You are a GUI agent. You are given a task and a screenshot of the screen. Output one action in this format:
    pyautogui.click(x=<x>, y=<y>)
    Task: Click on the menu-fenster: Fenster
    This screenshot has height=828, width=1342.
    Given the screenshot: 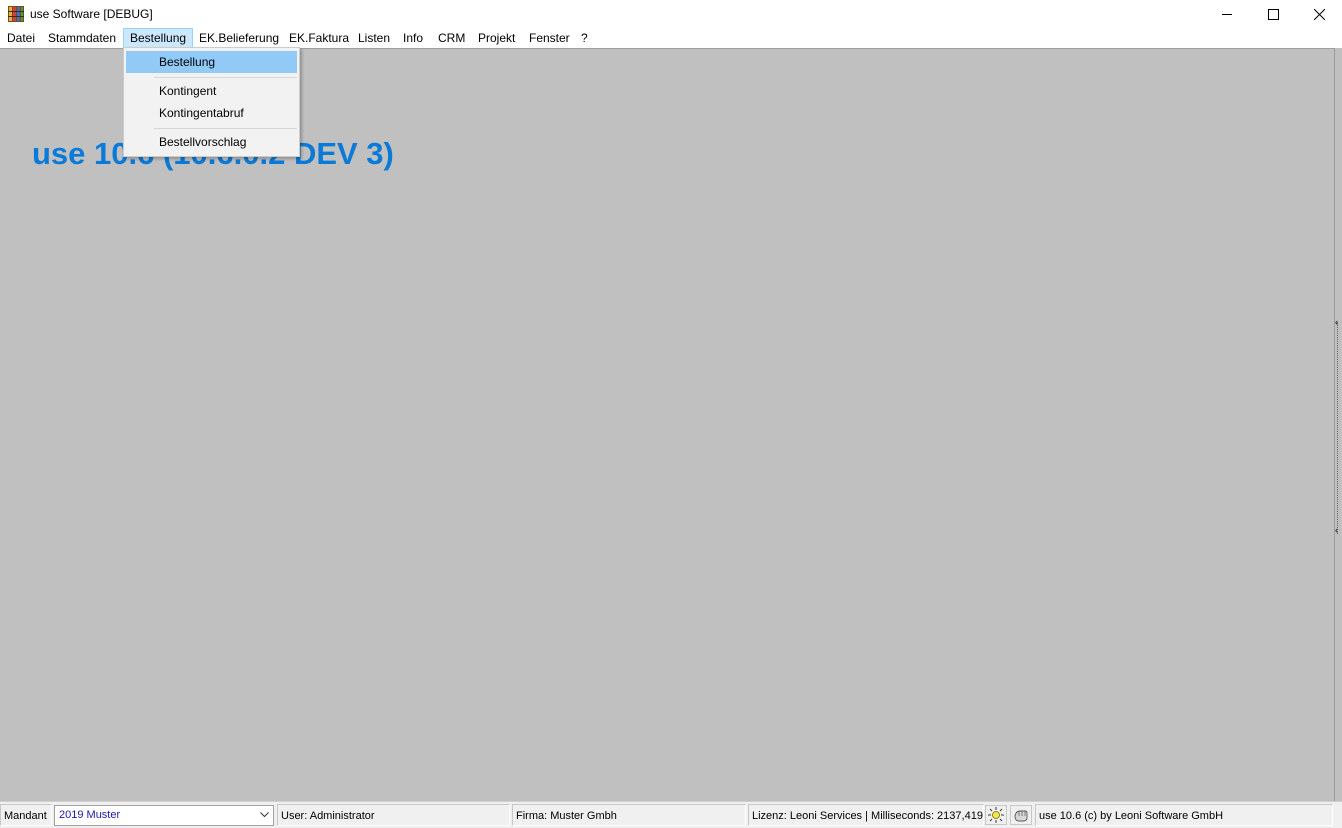 What is the action you would take?
    pyautogui.click(x=549, y=38)
    